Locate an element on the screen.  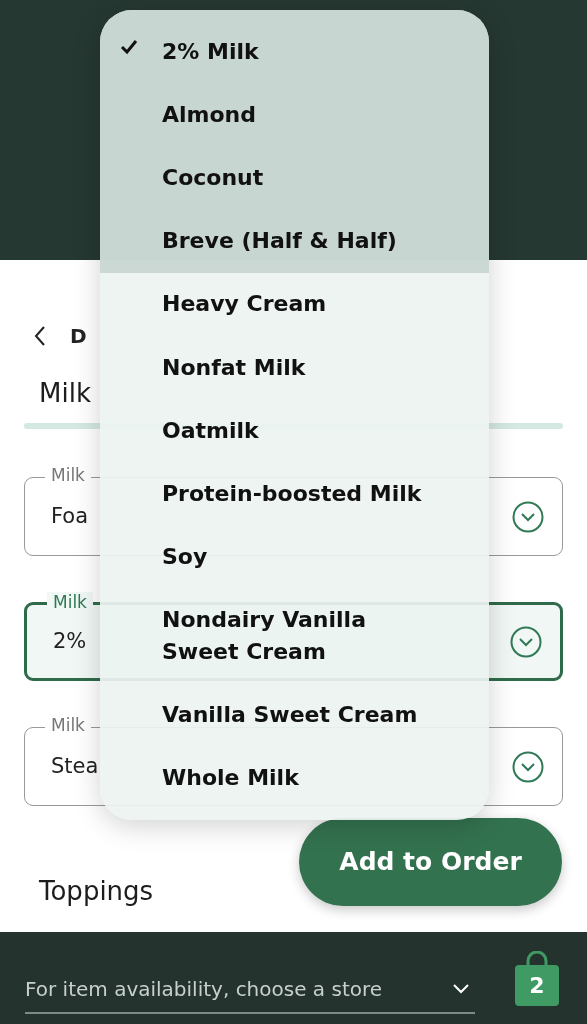
field-value: 2% is located at coordinates (70, 641).